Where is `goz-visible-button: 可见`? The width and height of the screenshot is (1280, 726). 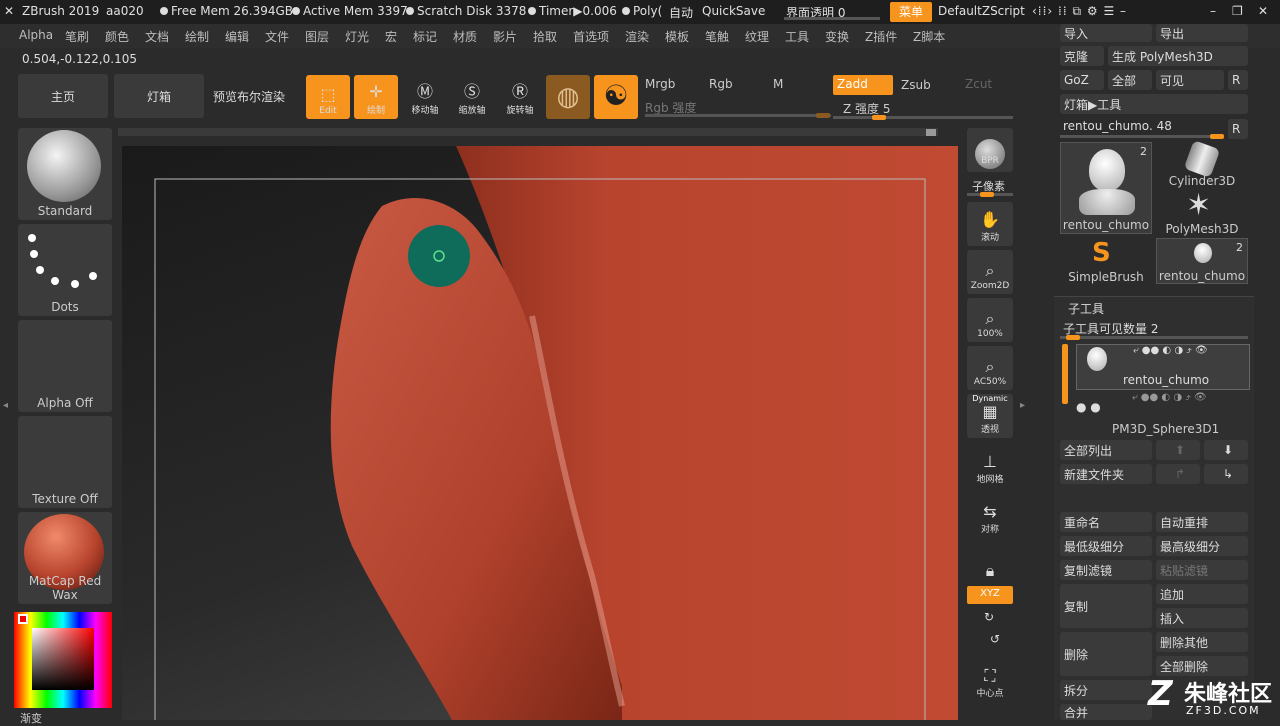
goz-visible-button: 可见 is located at coordinates (1190, 80).